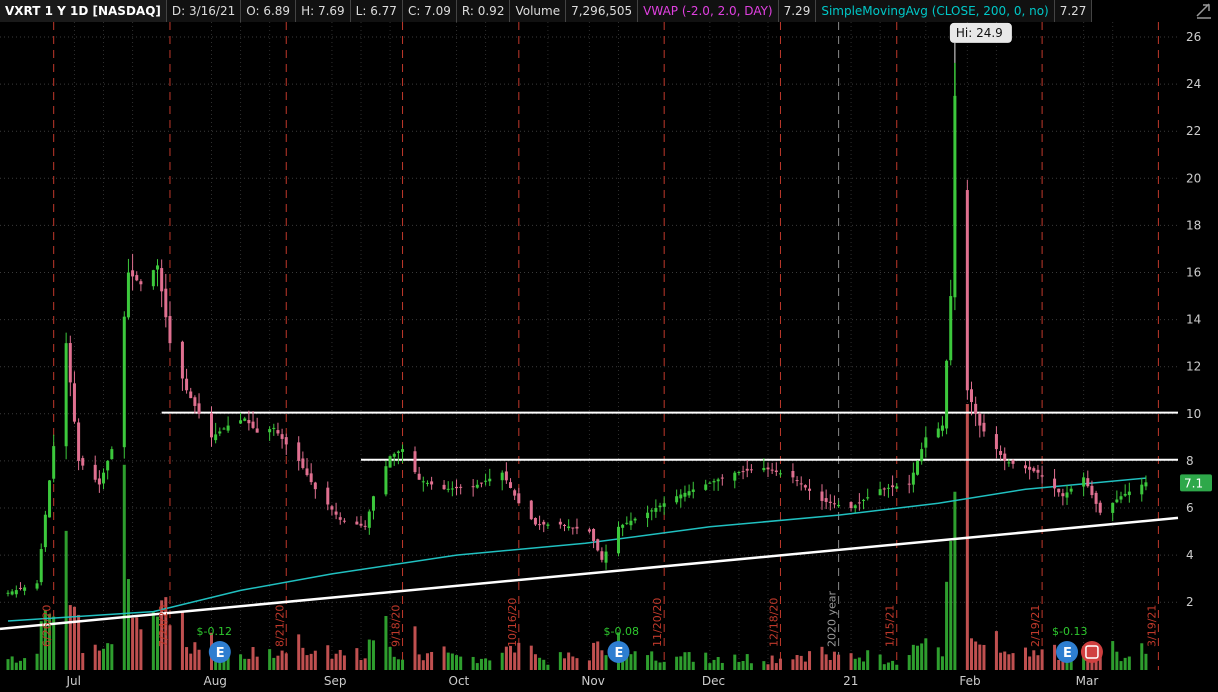 The image size is (1218, 692). I want to click on x-tick-label: 21, so click(850, 681).